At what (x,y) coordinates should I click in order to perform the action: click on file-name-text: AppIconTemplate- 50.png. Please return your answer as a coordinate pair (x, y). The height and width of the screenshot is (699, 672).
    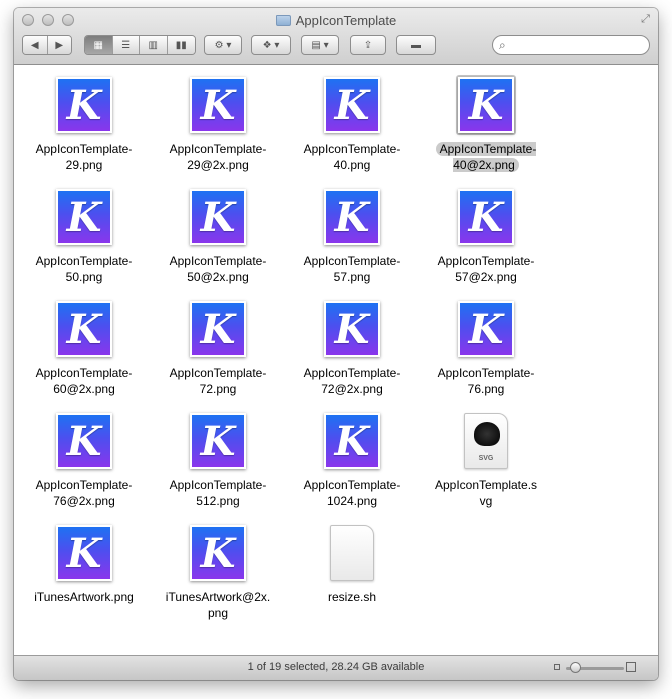
    Looking at the image, I should click on (84, 269).